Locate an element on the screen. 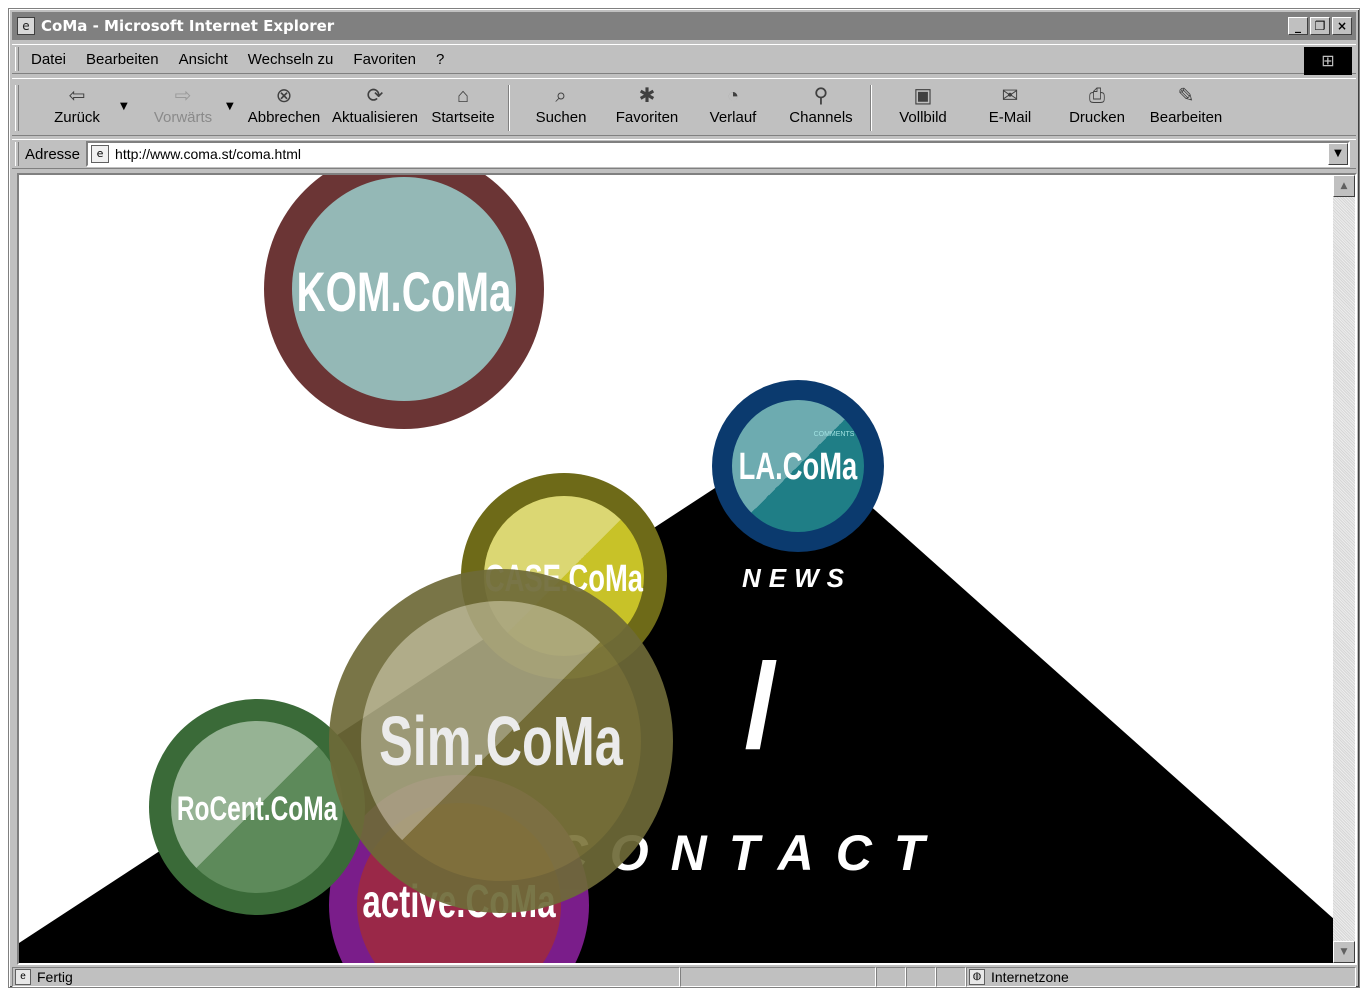 This screenshot has height=995, width=1368. scroll-up-icon: ▲ is located at coordinates (1344, 186).